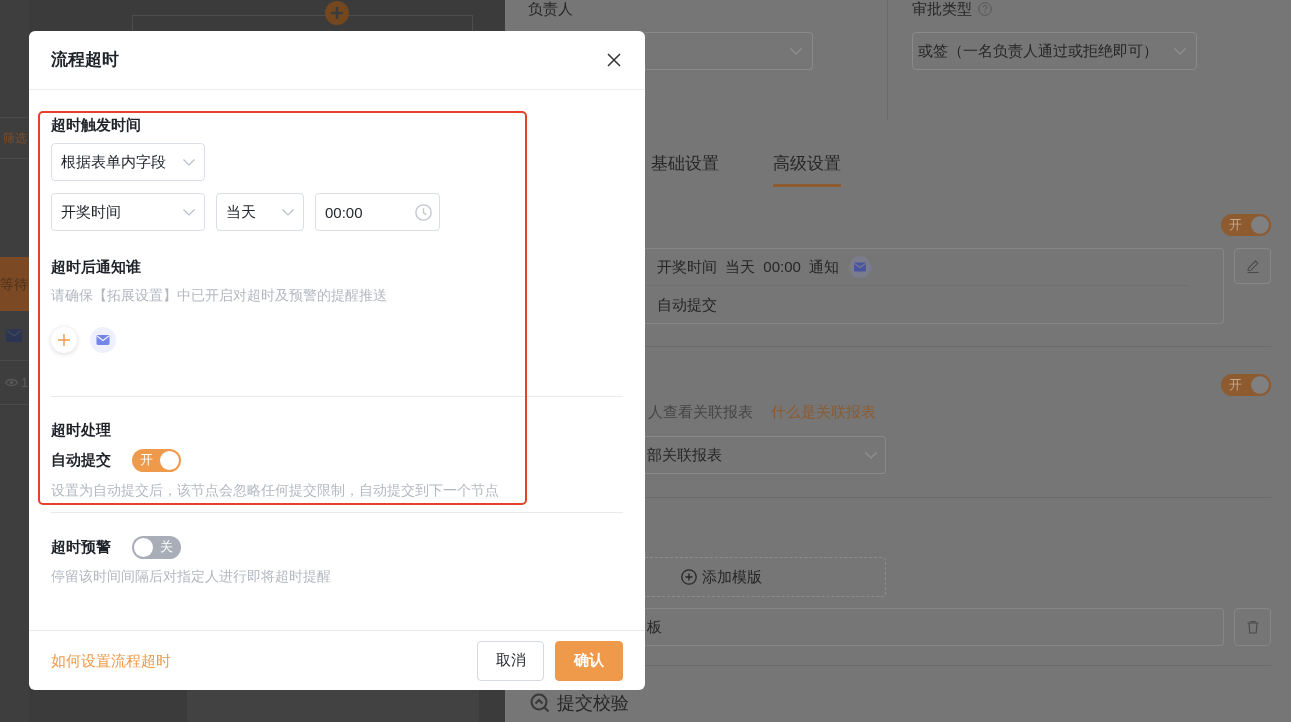 The height and width of the screenshot is (722, 1291). Describe the element at coordinates (96, 267) in the screenshot. I see `section-label: 超时后通知谁` at that location.